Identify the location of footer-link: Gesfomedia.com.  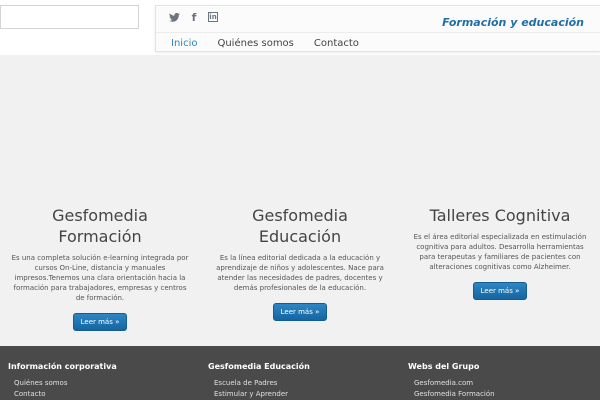
(501, 383).